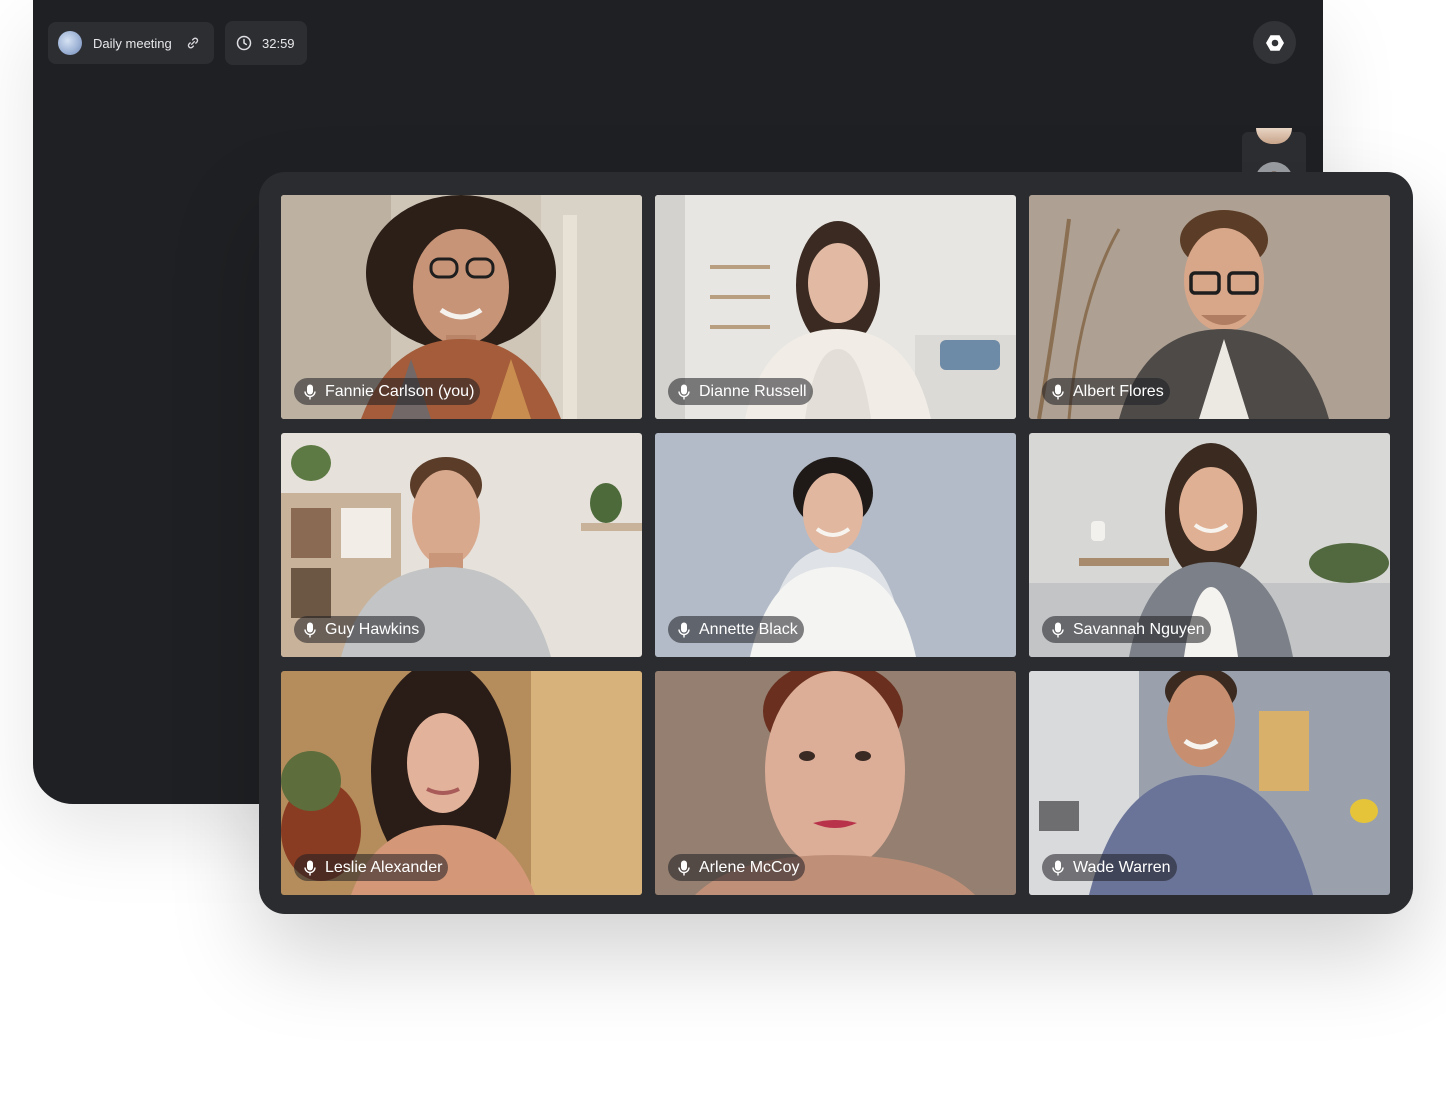 This screenshot has width=1446, height=1109. I want to click on participant-name: Leslie Alexander, so click(384, 867).